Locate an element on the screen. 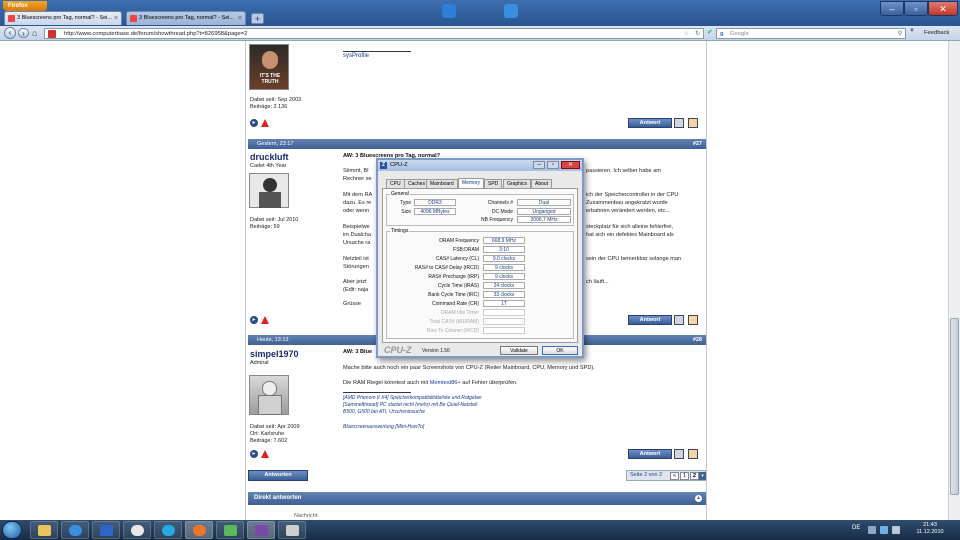  scrollbar-thumb is located at coordinates (954, 406).